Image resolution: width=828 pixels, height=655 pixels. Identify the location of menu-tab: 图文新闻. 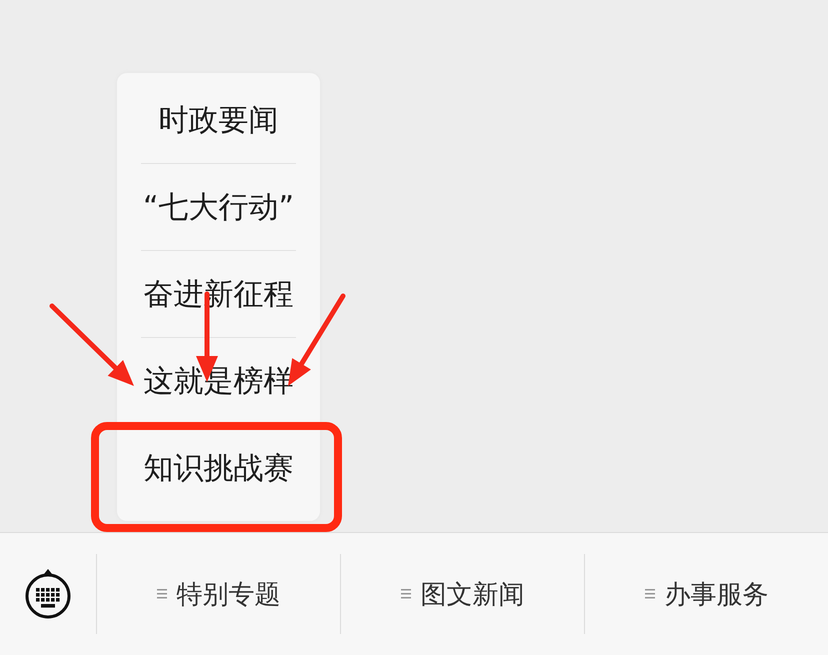
(462, 594).